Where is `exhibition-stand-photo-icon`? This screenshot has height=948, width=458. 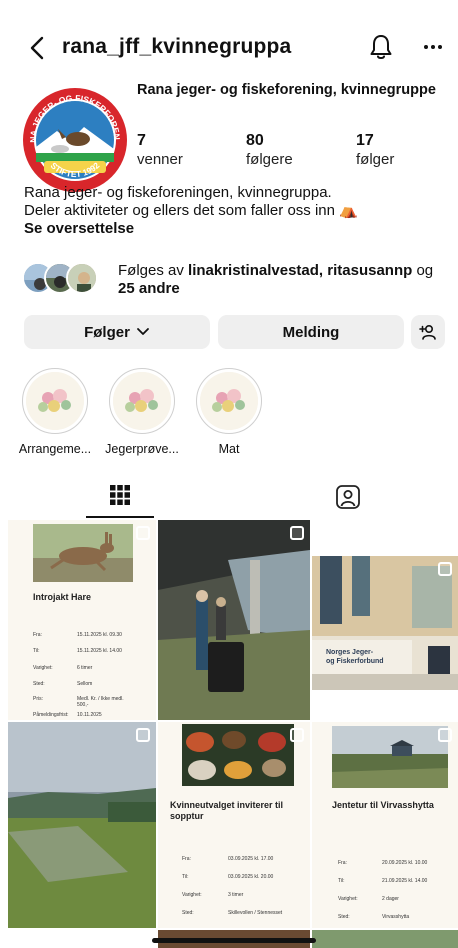 exhibition-stand-photo-icon is located at coordinates (385, 623).